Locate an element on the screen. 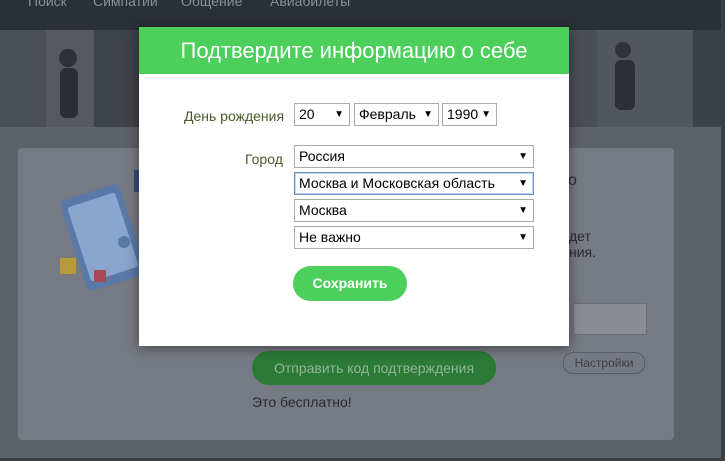  phone-code-input is located at coordinates (610, 319).